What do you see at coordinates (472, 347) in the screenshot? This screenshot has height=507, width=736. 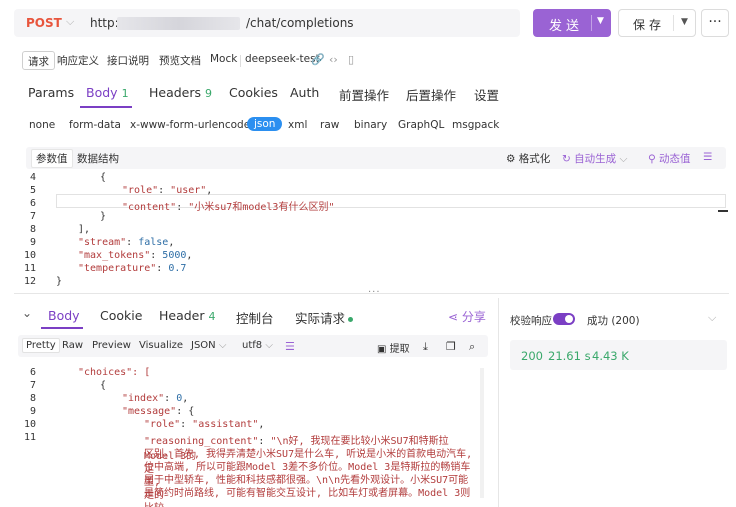 I see `search-icon: ⌕` at bounding box center [472, 347].